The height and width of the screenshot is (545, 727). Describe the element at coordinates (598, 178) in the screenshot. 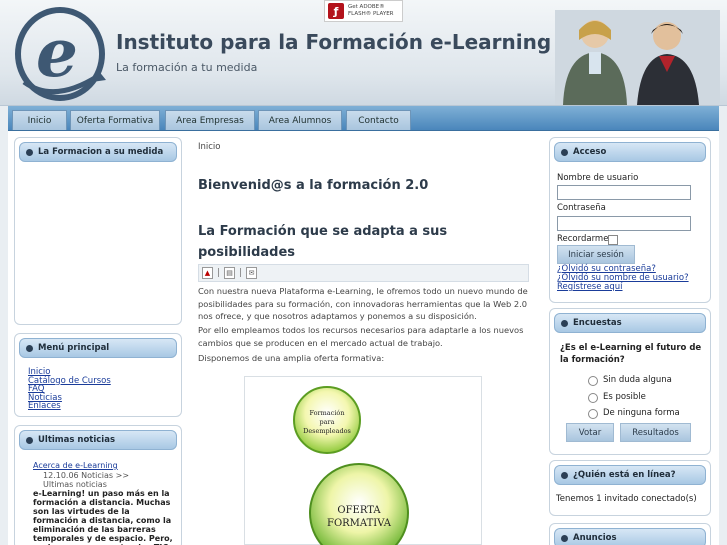

I see `username-label: Nombre de usuario` at that location.